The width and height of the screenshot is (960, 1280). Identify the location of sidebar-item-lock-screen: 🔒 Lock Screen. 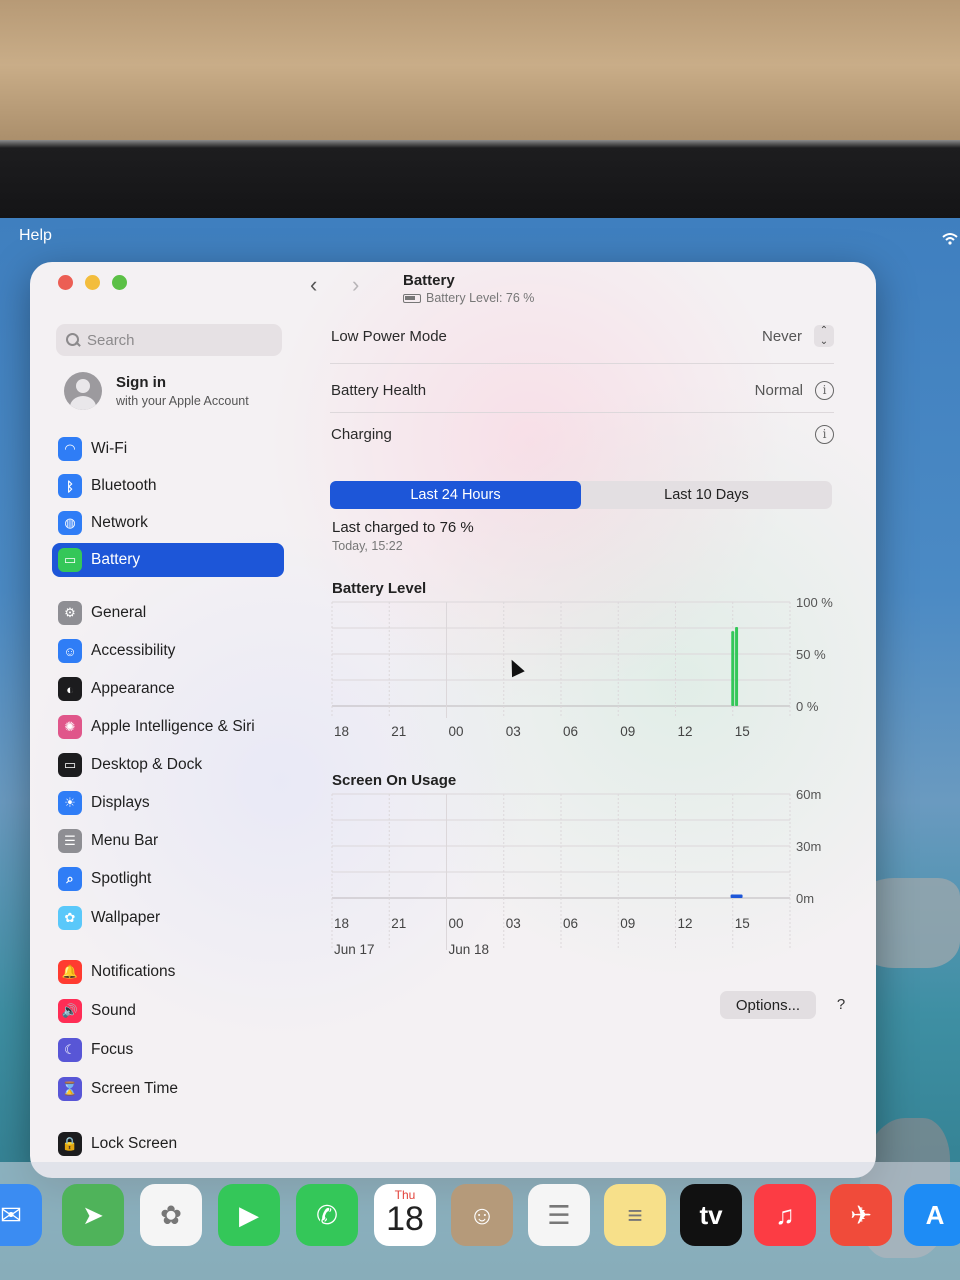
(168, 1144).